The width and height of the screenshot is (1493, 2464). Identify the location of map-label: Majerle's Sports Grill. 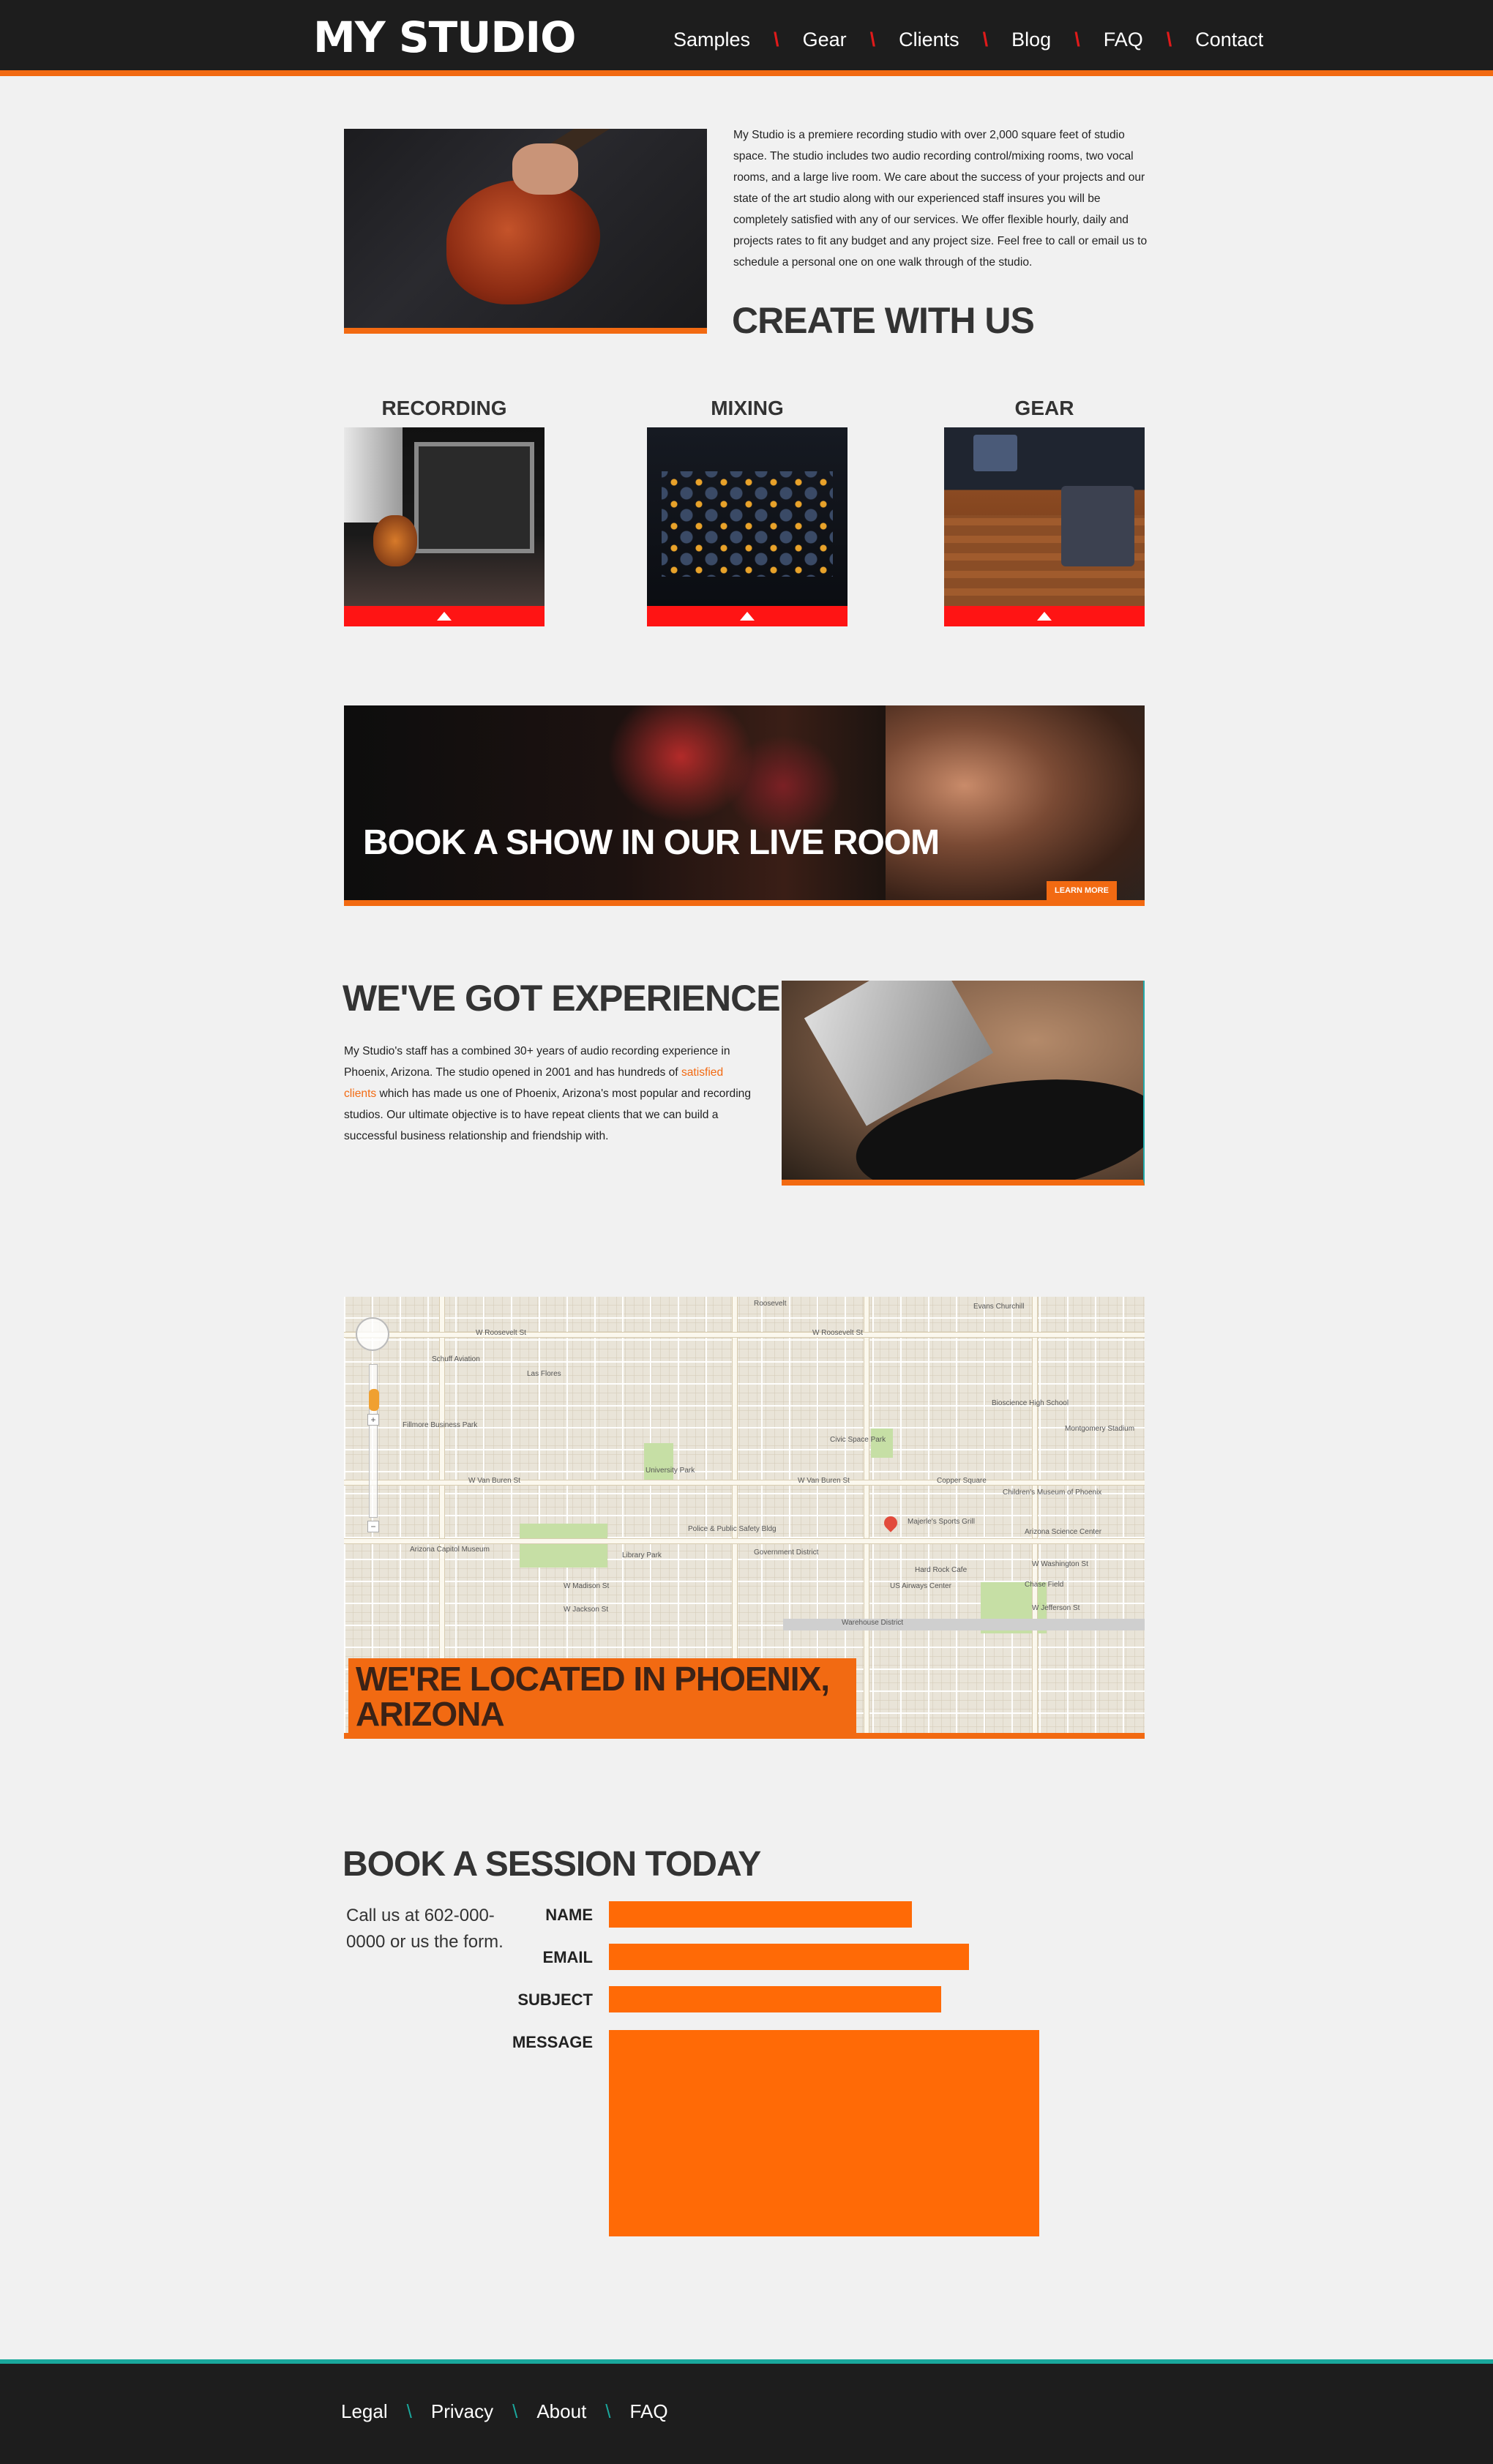
(941, 1522).